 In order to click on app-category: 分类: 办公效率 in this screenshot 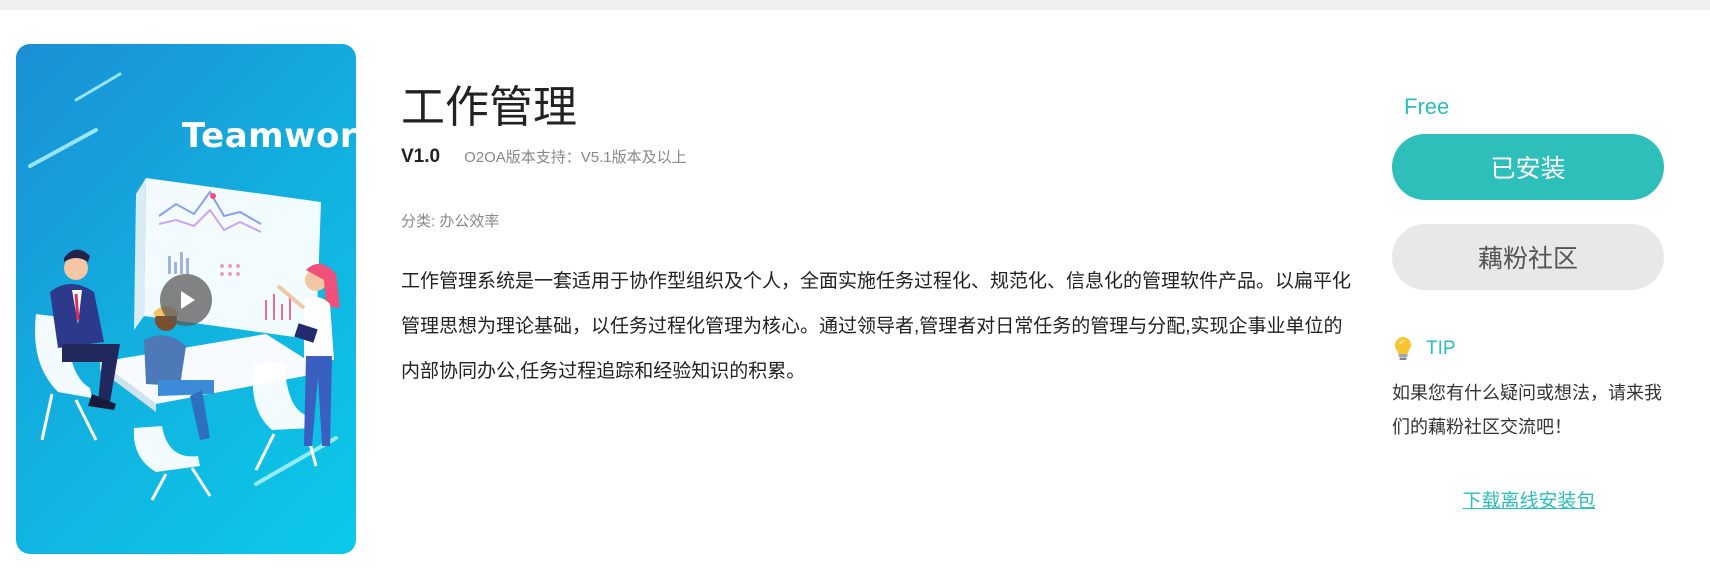, I will do `click(450, 221)`.